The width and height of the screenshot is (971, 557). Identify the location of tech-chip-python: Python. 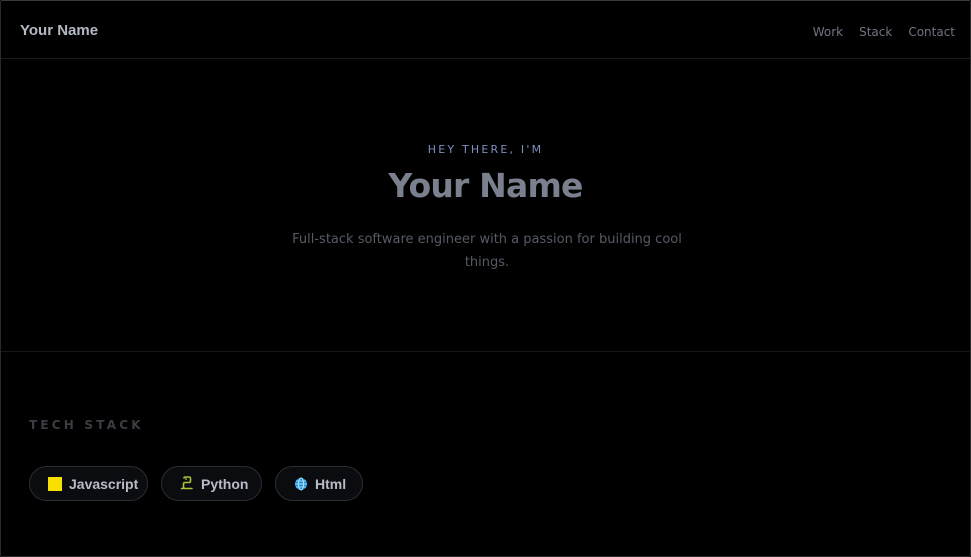
(211, 483).